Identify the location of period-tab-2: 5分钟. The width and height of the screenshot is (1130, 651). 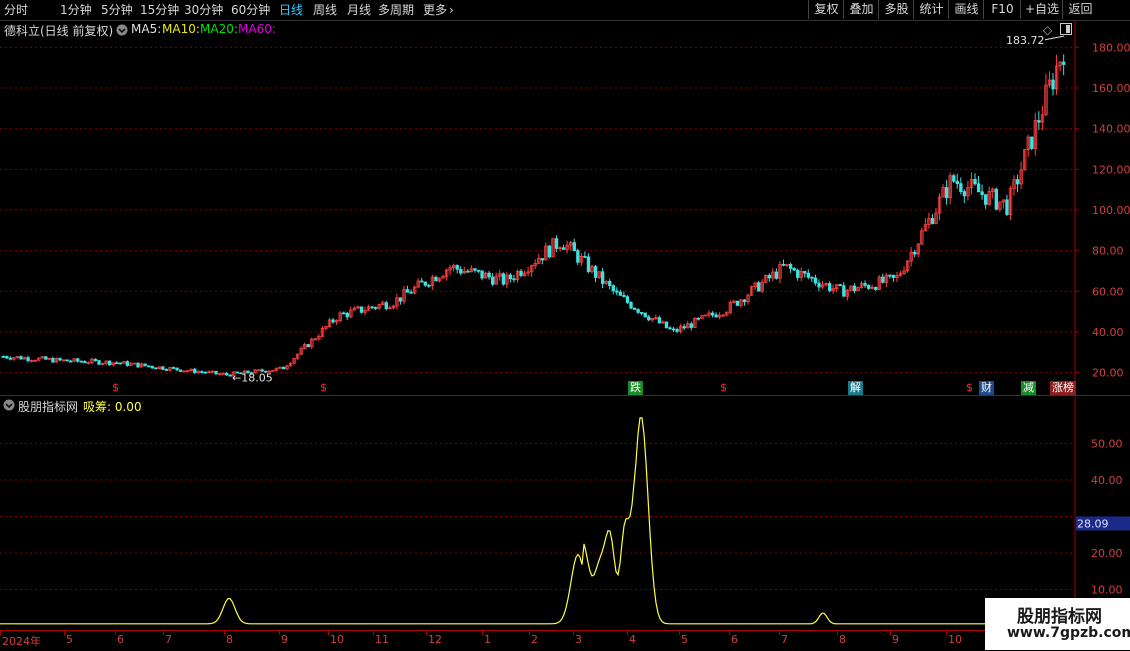
(117, 10).